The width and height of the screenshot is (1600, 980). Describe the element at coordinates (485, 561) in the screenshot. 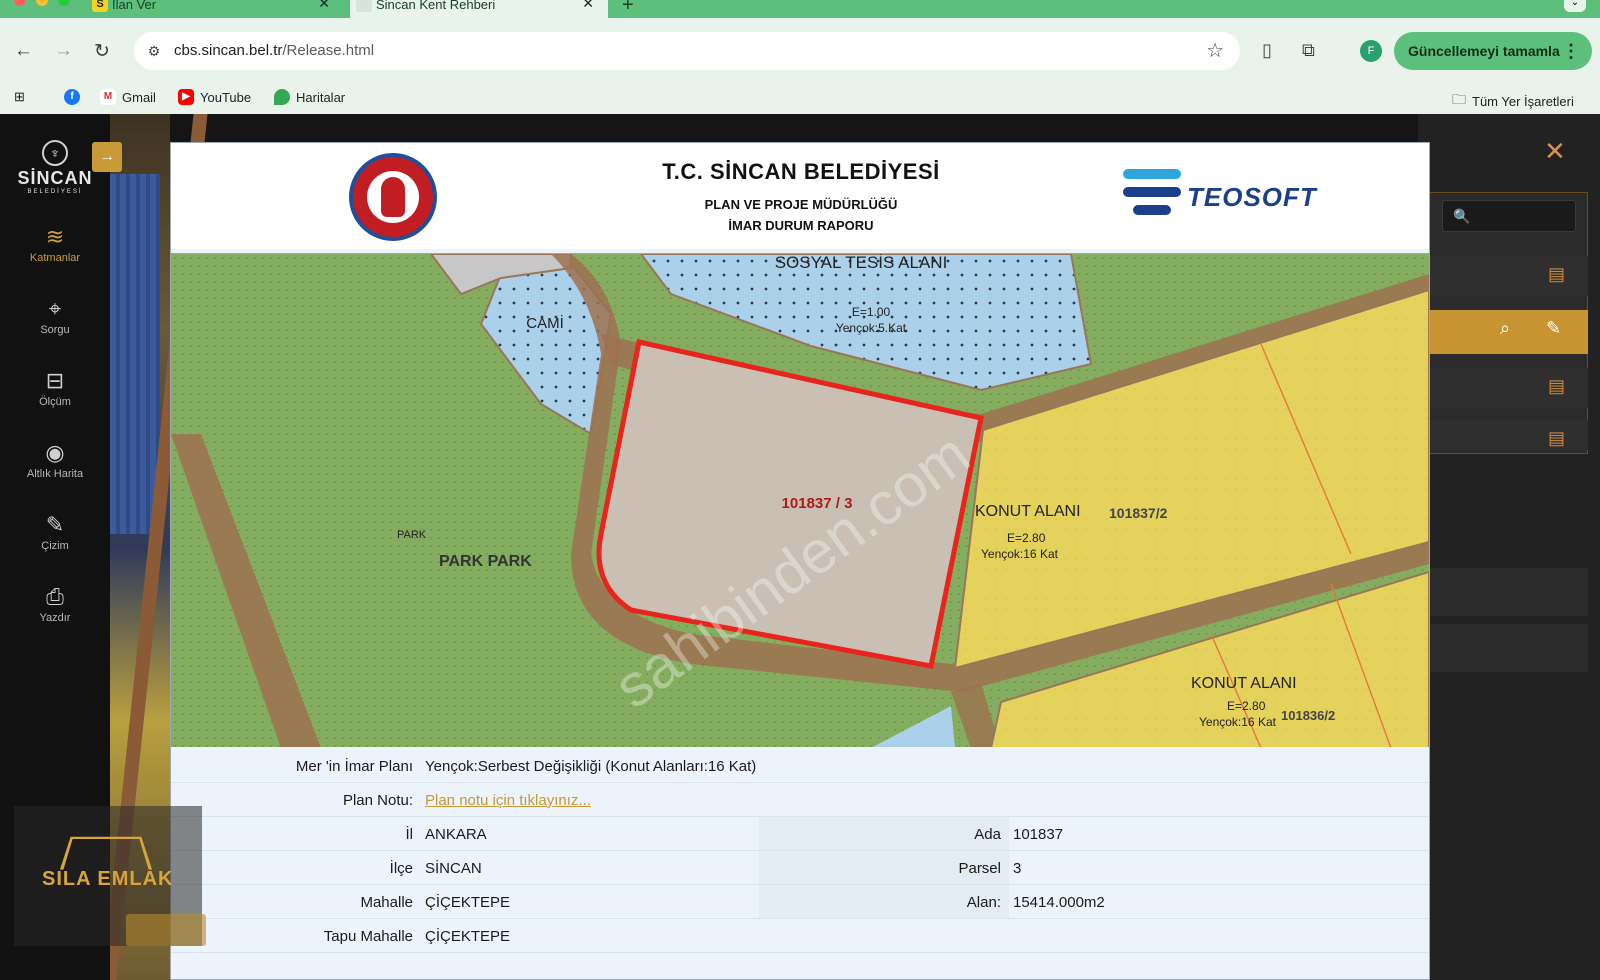

I see `map-label-park: PARK PARK` at that location.